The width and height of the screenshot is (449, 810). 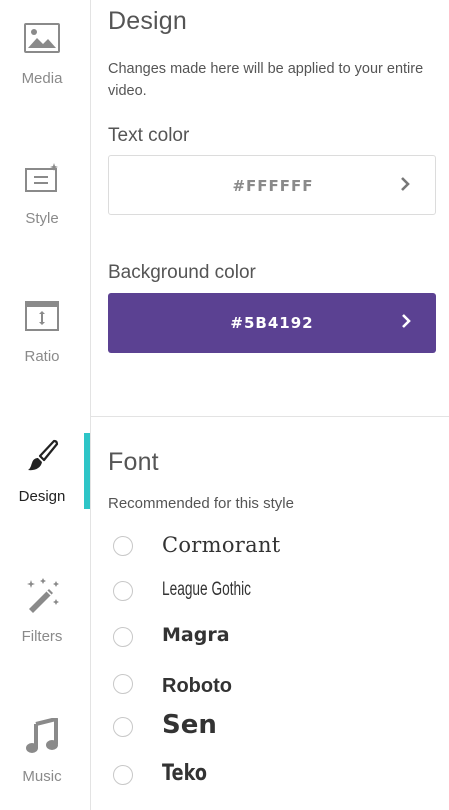 What do you see at coordinates (196, 635) in the screenshot?
I see `font-option-label: Magra` at bounding box center [196, 635].